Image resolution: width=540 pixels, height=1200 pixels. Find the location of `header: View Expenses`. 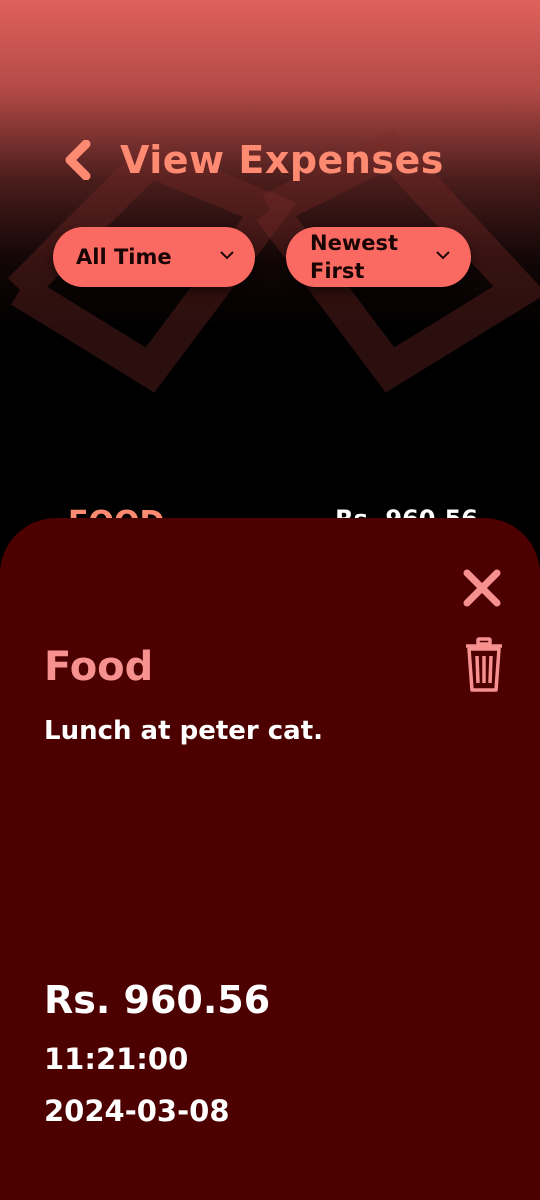

header: View Expenses is located at coordinates (250, 160).